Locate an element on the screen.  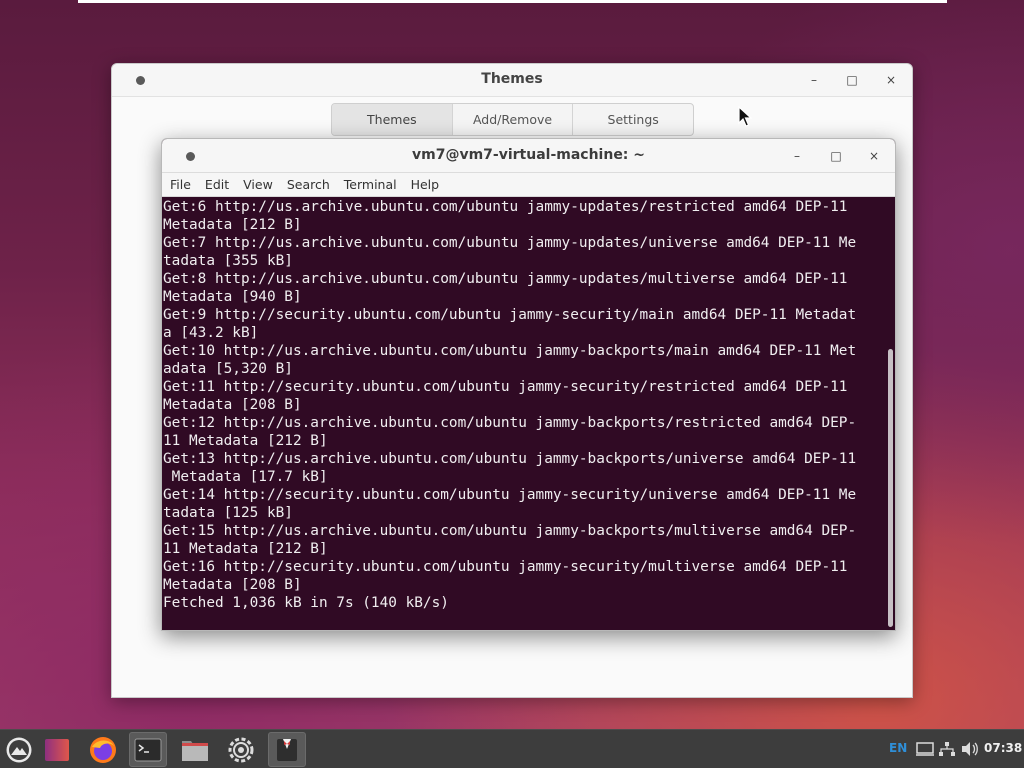
themes-tab-bar: Themes Add/Remove Settings is located at coordinates (512, 119).